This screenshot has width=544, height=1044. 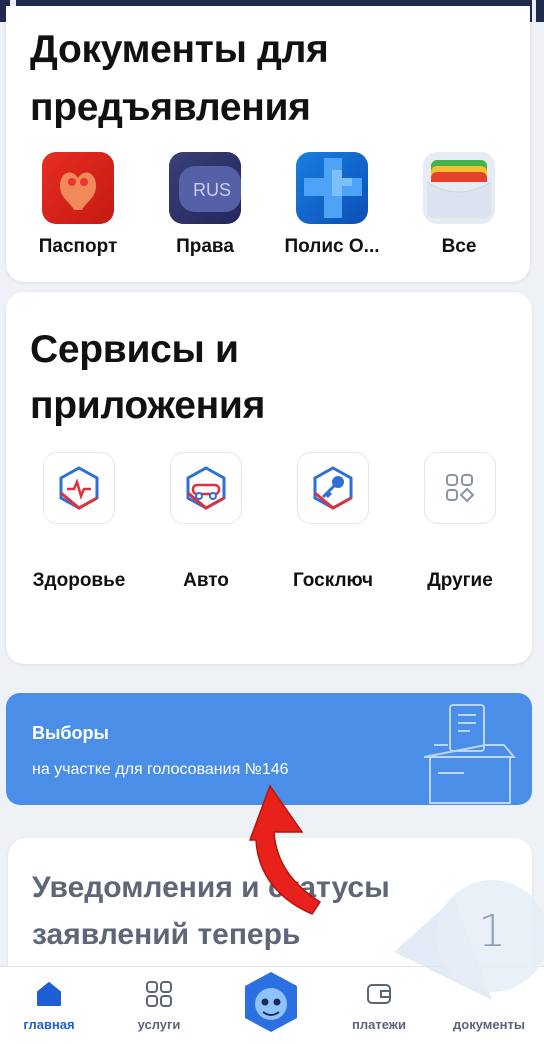 What do you see at coordinates (492, 931) in the screenshot?
I see `overlay-digit: 1` at bounding box center [492, 931].